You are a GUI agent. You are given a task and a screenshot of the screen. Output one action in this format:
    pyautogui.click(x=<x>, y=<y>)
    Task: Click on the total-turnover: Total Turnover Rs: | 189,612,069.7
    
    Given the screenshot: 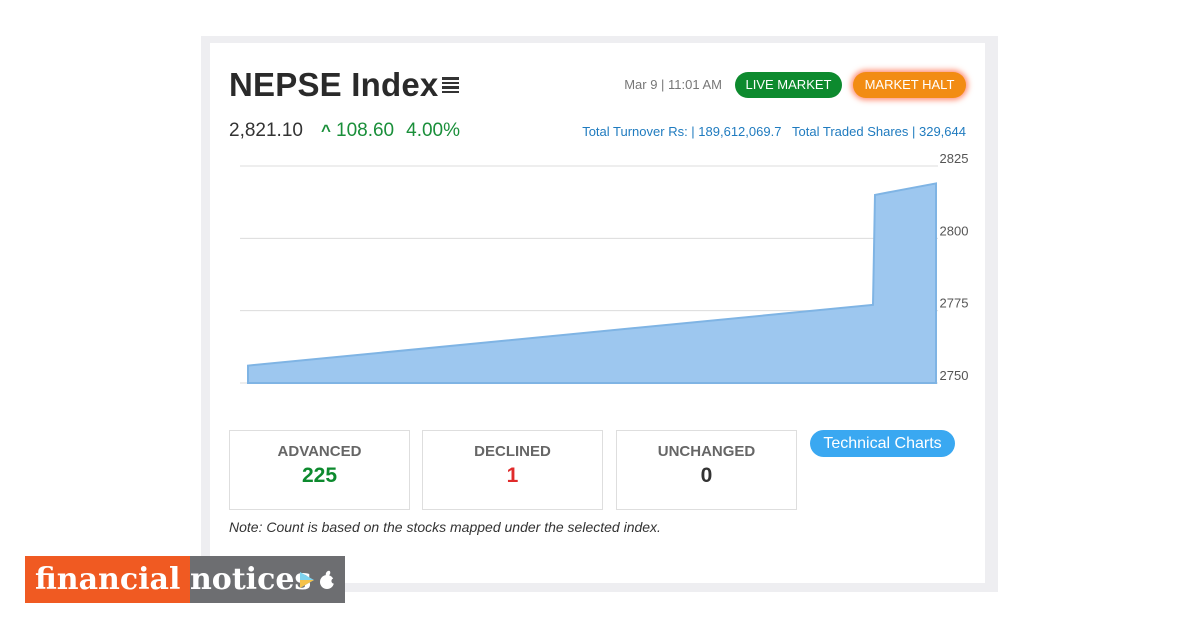 What is the action you would take?
    pyautogui.click(x=682, y=131)
    